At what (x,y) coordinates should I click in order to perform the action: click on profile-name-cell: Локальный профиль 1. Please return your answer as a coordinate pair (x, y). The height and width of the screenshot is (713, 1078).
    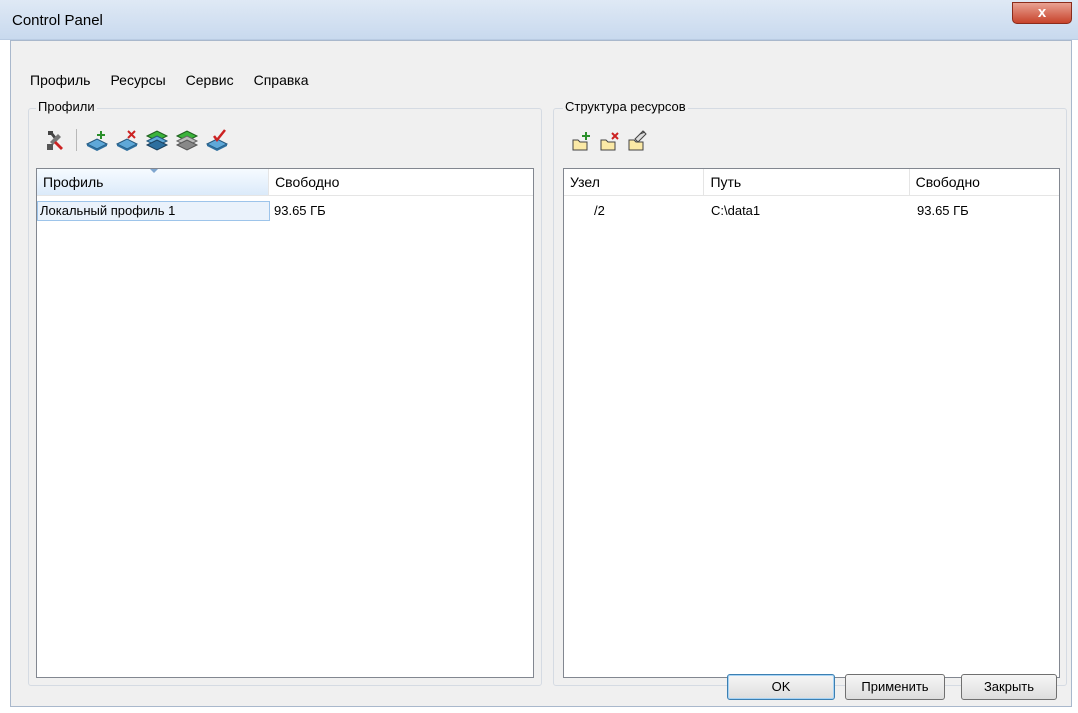
    Looking at the image, I should click on (153, 211).